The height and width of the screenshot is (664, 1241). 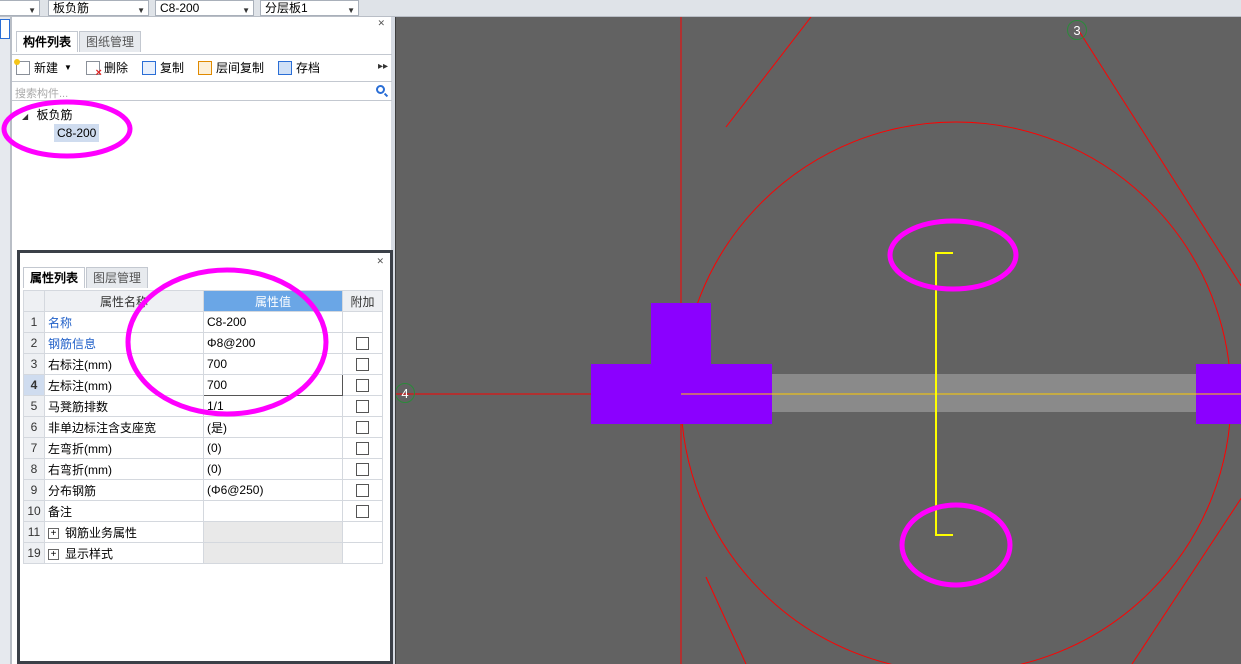 I want to click on tree-node-child: C8-200, so click(x=77, y=133).